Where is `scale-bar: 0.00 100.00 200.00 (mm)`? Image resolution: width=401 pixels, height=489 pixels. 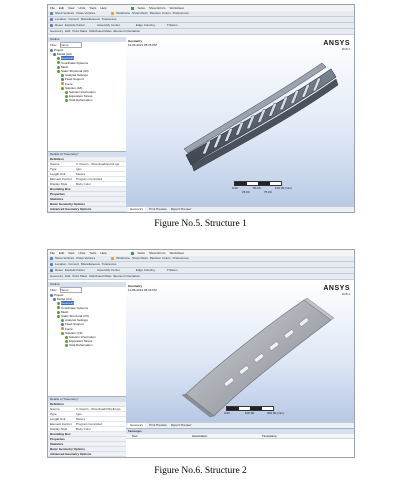 scale-bar: 0.00 100.00 200.00 (mm) is located at coordinates (254, 410).